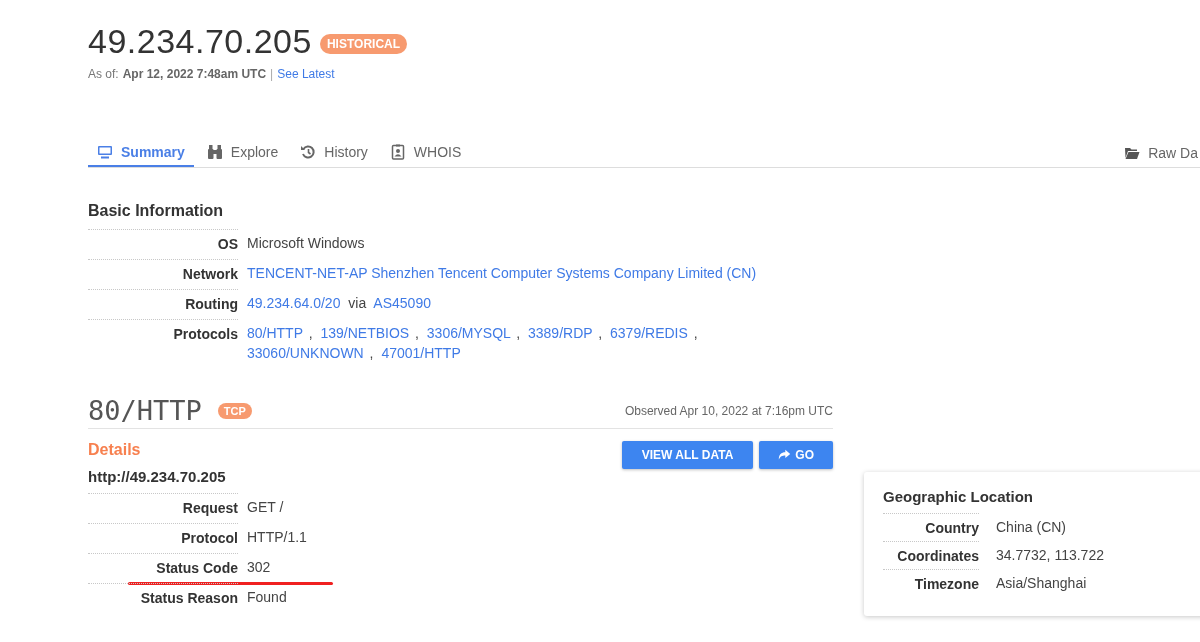  What do you see at coordinates (649, 333) in the screenshot?
I see `protocol-link: 6379/REDIS` at bounding box center [649, 333].